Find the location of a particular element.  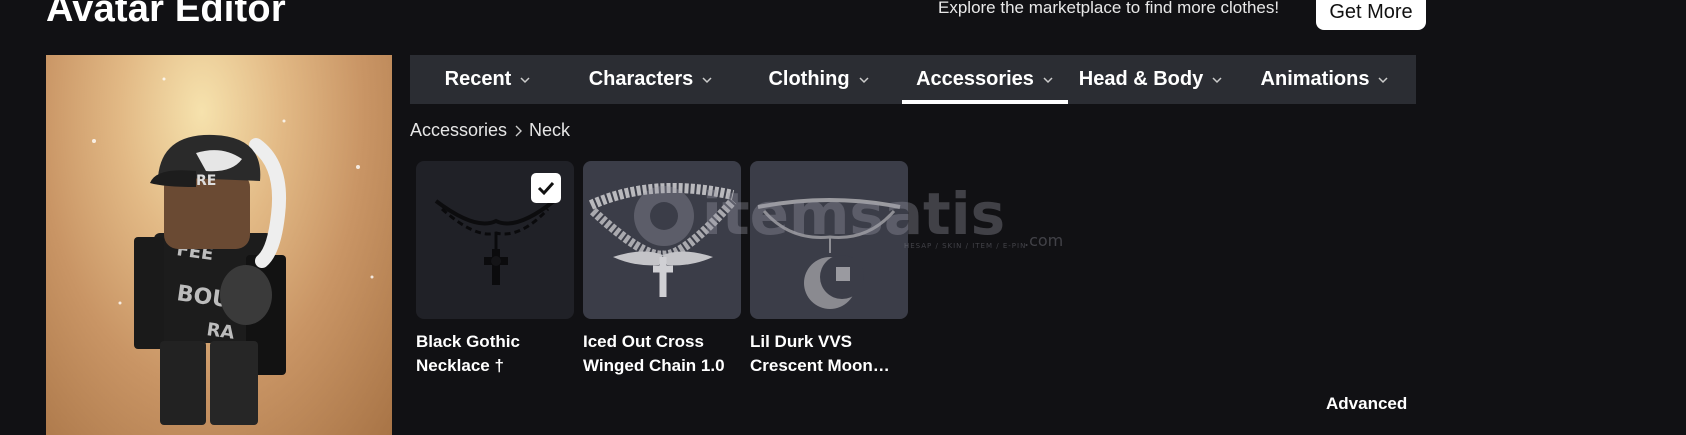

tab-animations: Animations is located at coordinates (1325, 79).